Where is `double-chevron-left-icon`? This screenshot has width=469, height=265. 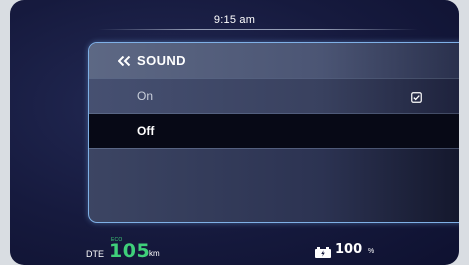
double-chevron-left-icon is located at coordinates (124, 60).